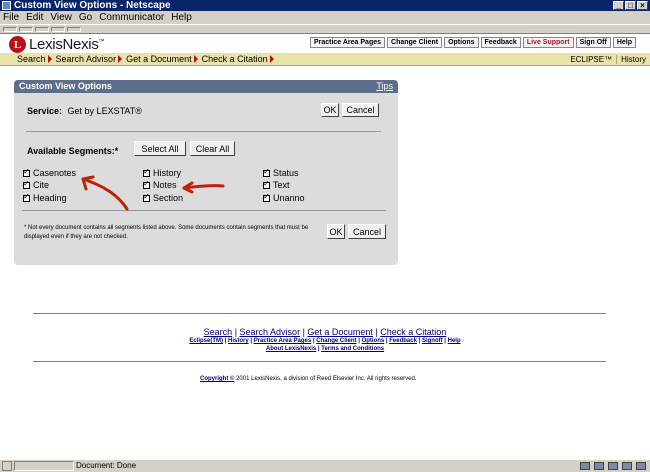  I want to click on progress-bar, so click(44, 466).